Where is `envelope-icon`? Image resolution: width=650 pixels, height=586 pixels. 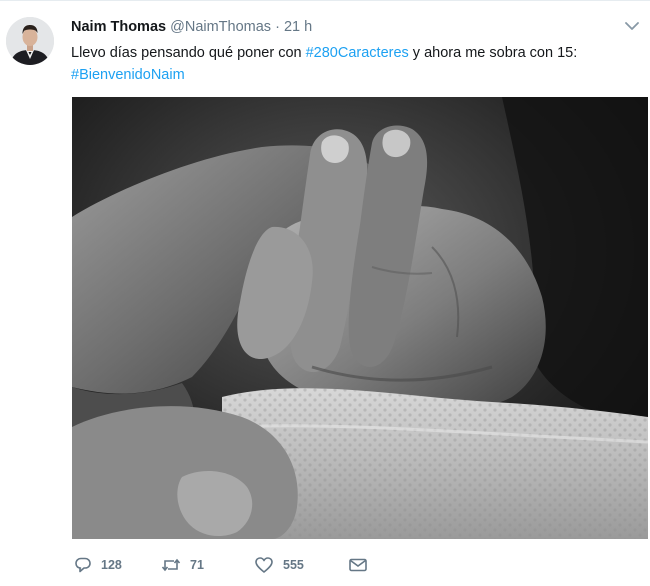 envelope-icon is located at coordinates (358, 565).